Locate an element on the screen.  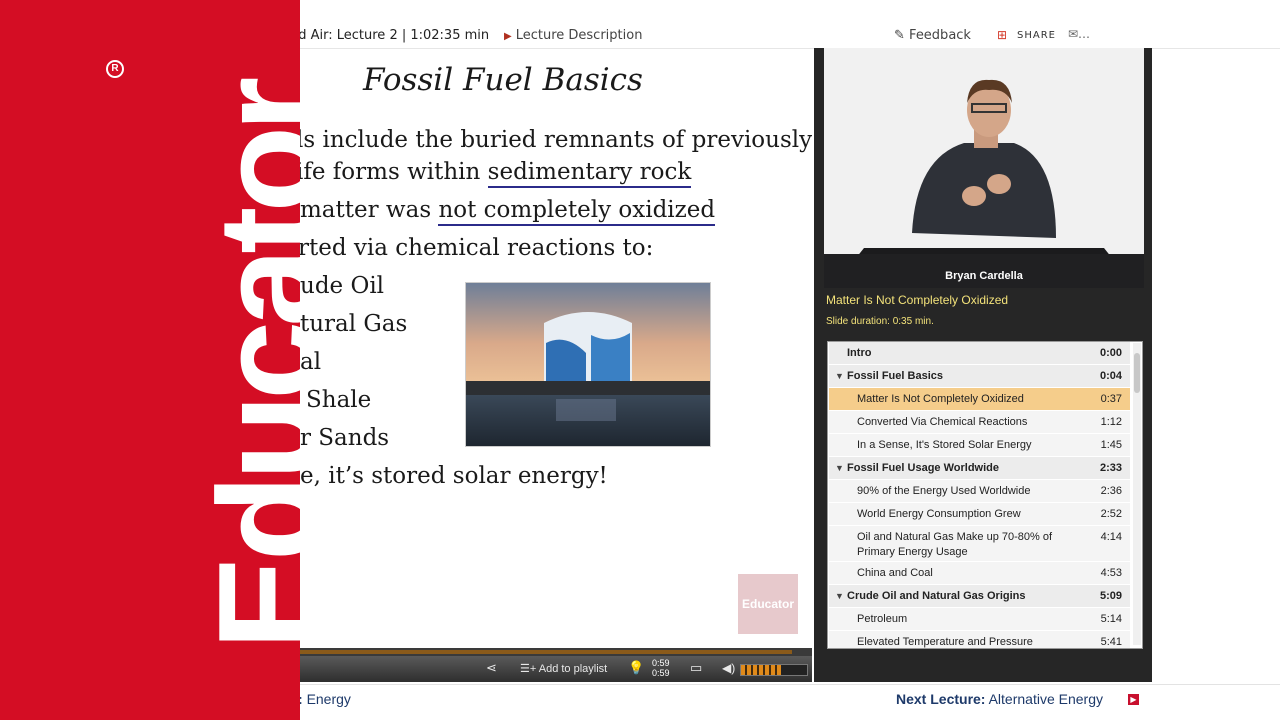
toc-label: Intro is located at coordinates (859, 353).